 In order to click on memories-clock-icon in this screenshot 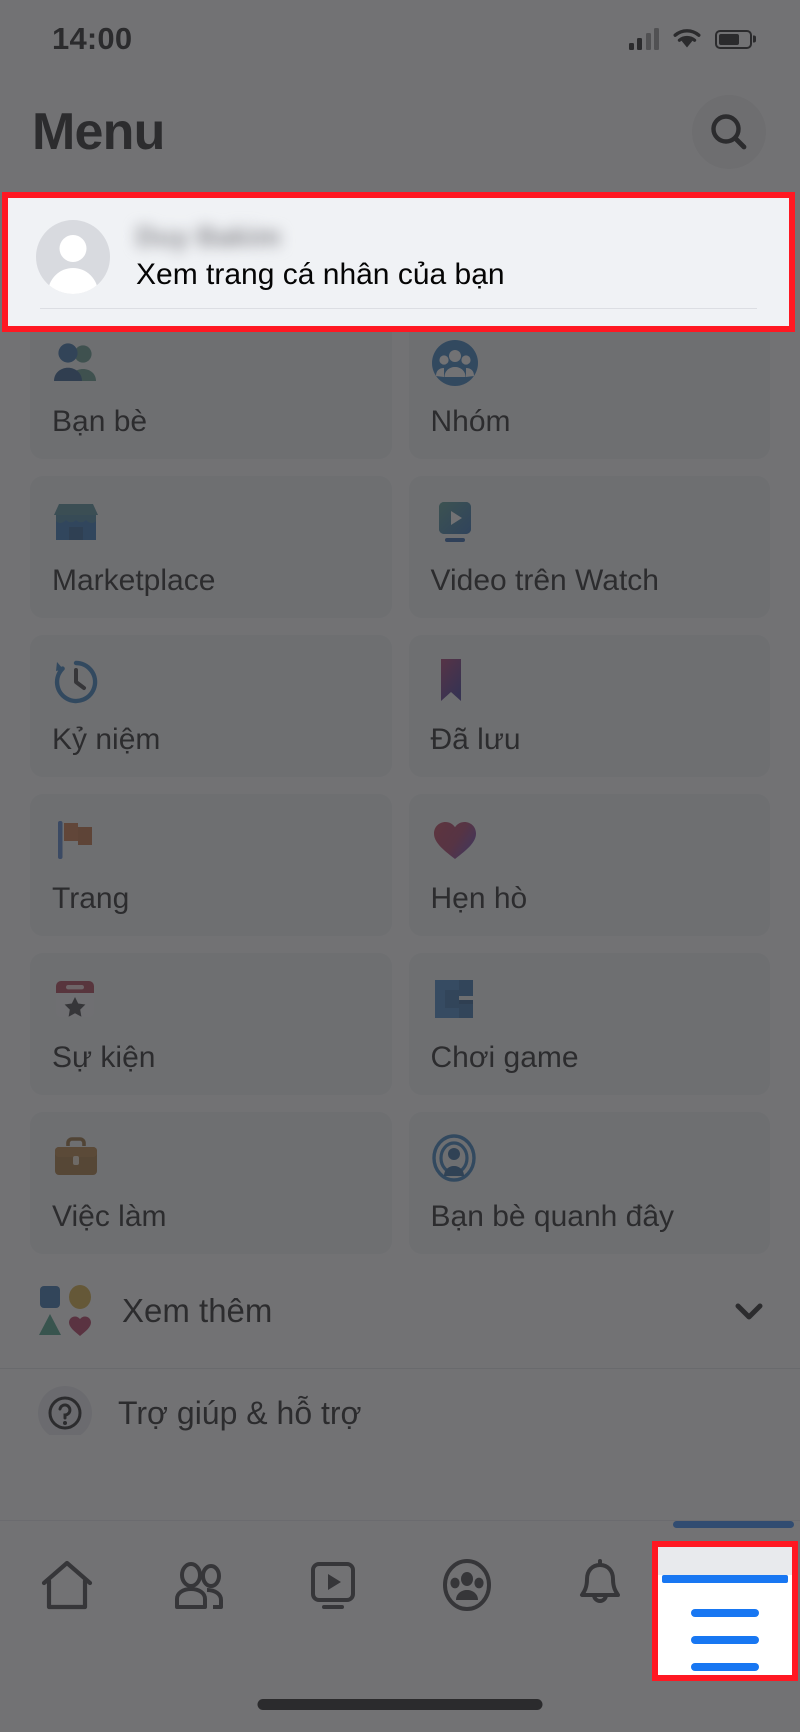, I will do `click(76, 681)`.